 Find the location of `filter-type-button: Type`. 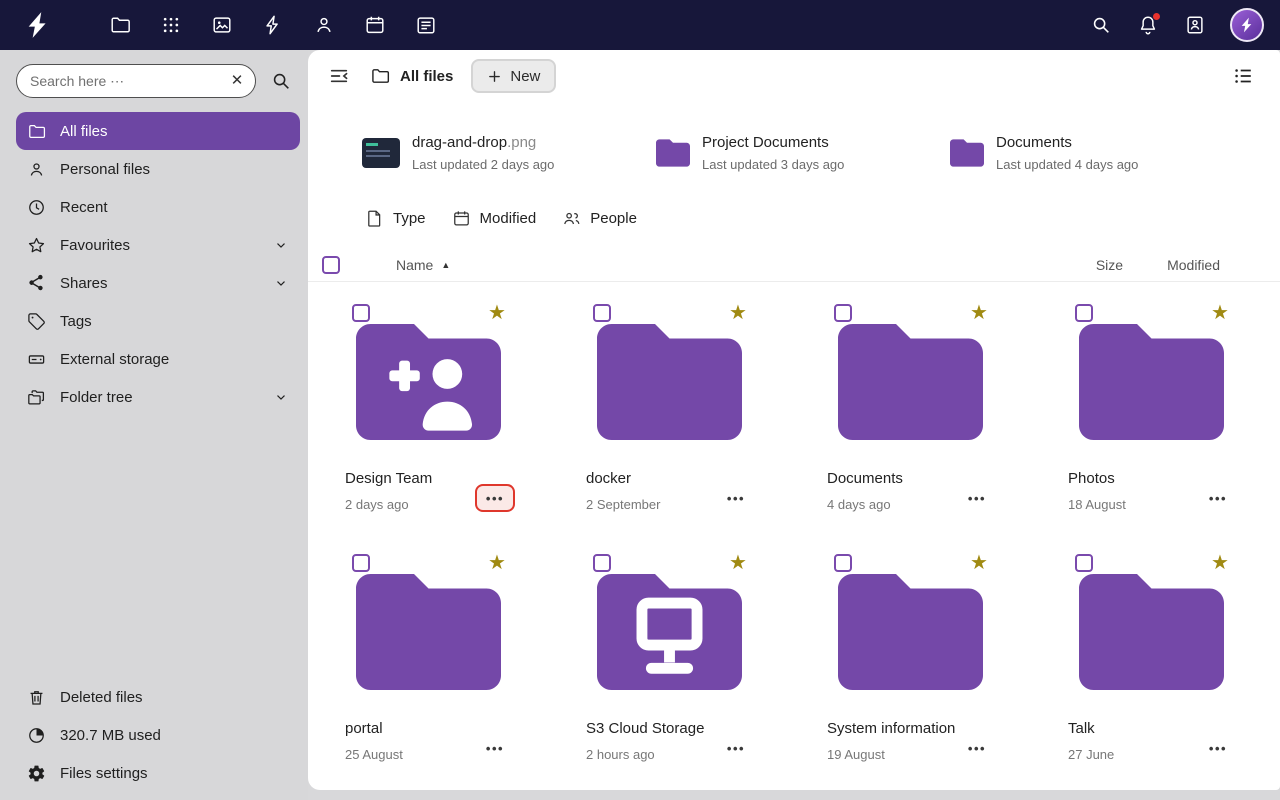

filter-type-button: Type is located at coordinates (395, 218).